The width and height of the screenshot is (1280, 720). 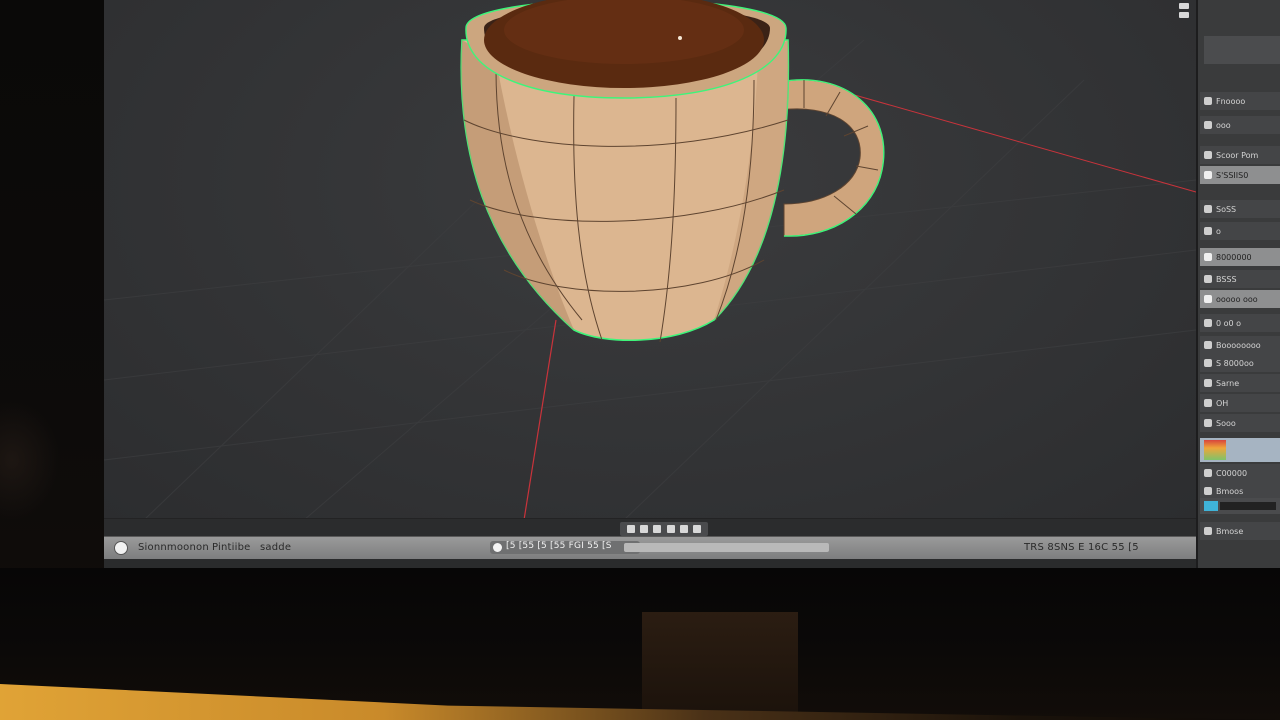 What do you see at coordinates (1240, 101) in the screenshot?
I see `property-row: Fnoooo` at bounding box center [1240, 101].